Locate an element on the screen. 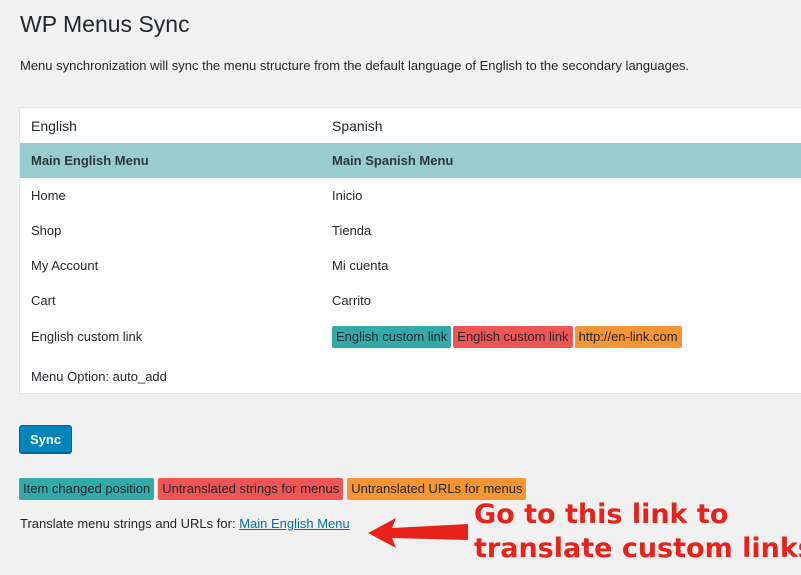 The height and width of the screenshot is (575, 801). spanish-menu-name: Main Spanish Menu is located at coordinates (393, 160).